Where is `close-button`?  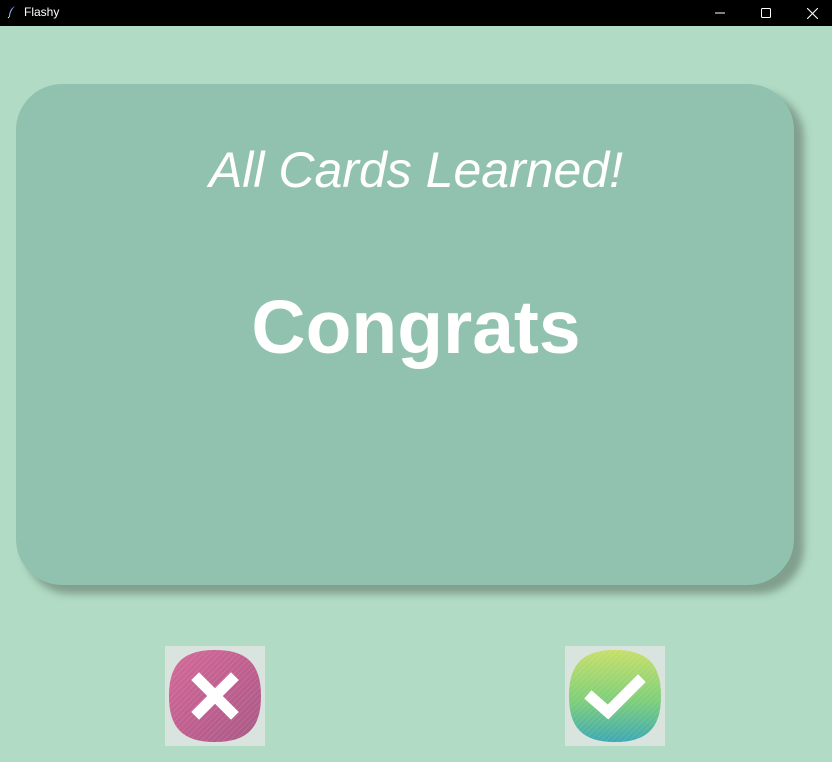
close-button is located at coordinates (810, 13).